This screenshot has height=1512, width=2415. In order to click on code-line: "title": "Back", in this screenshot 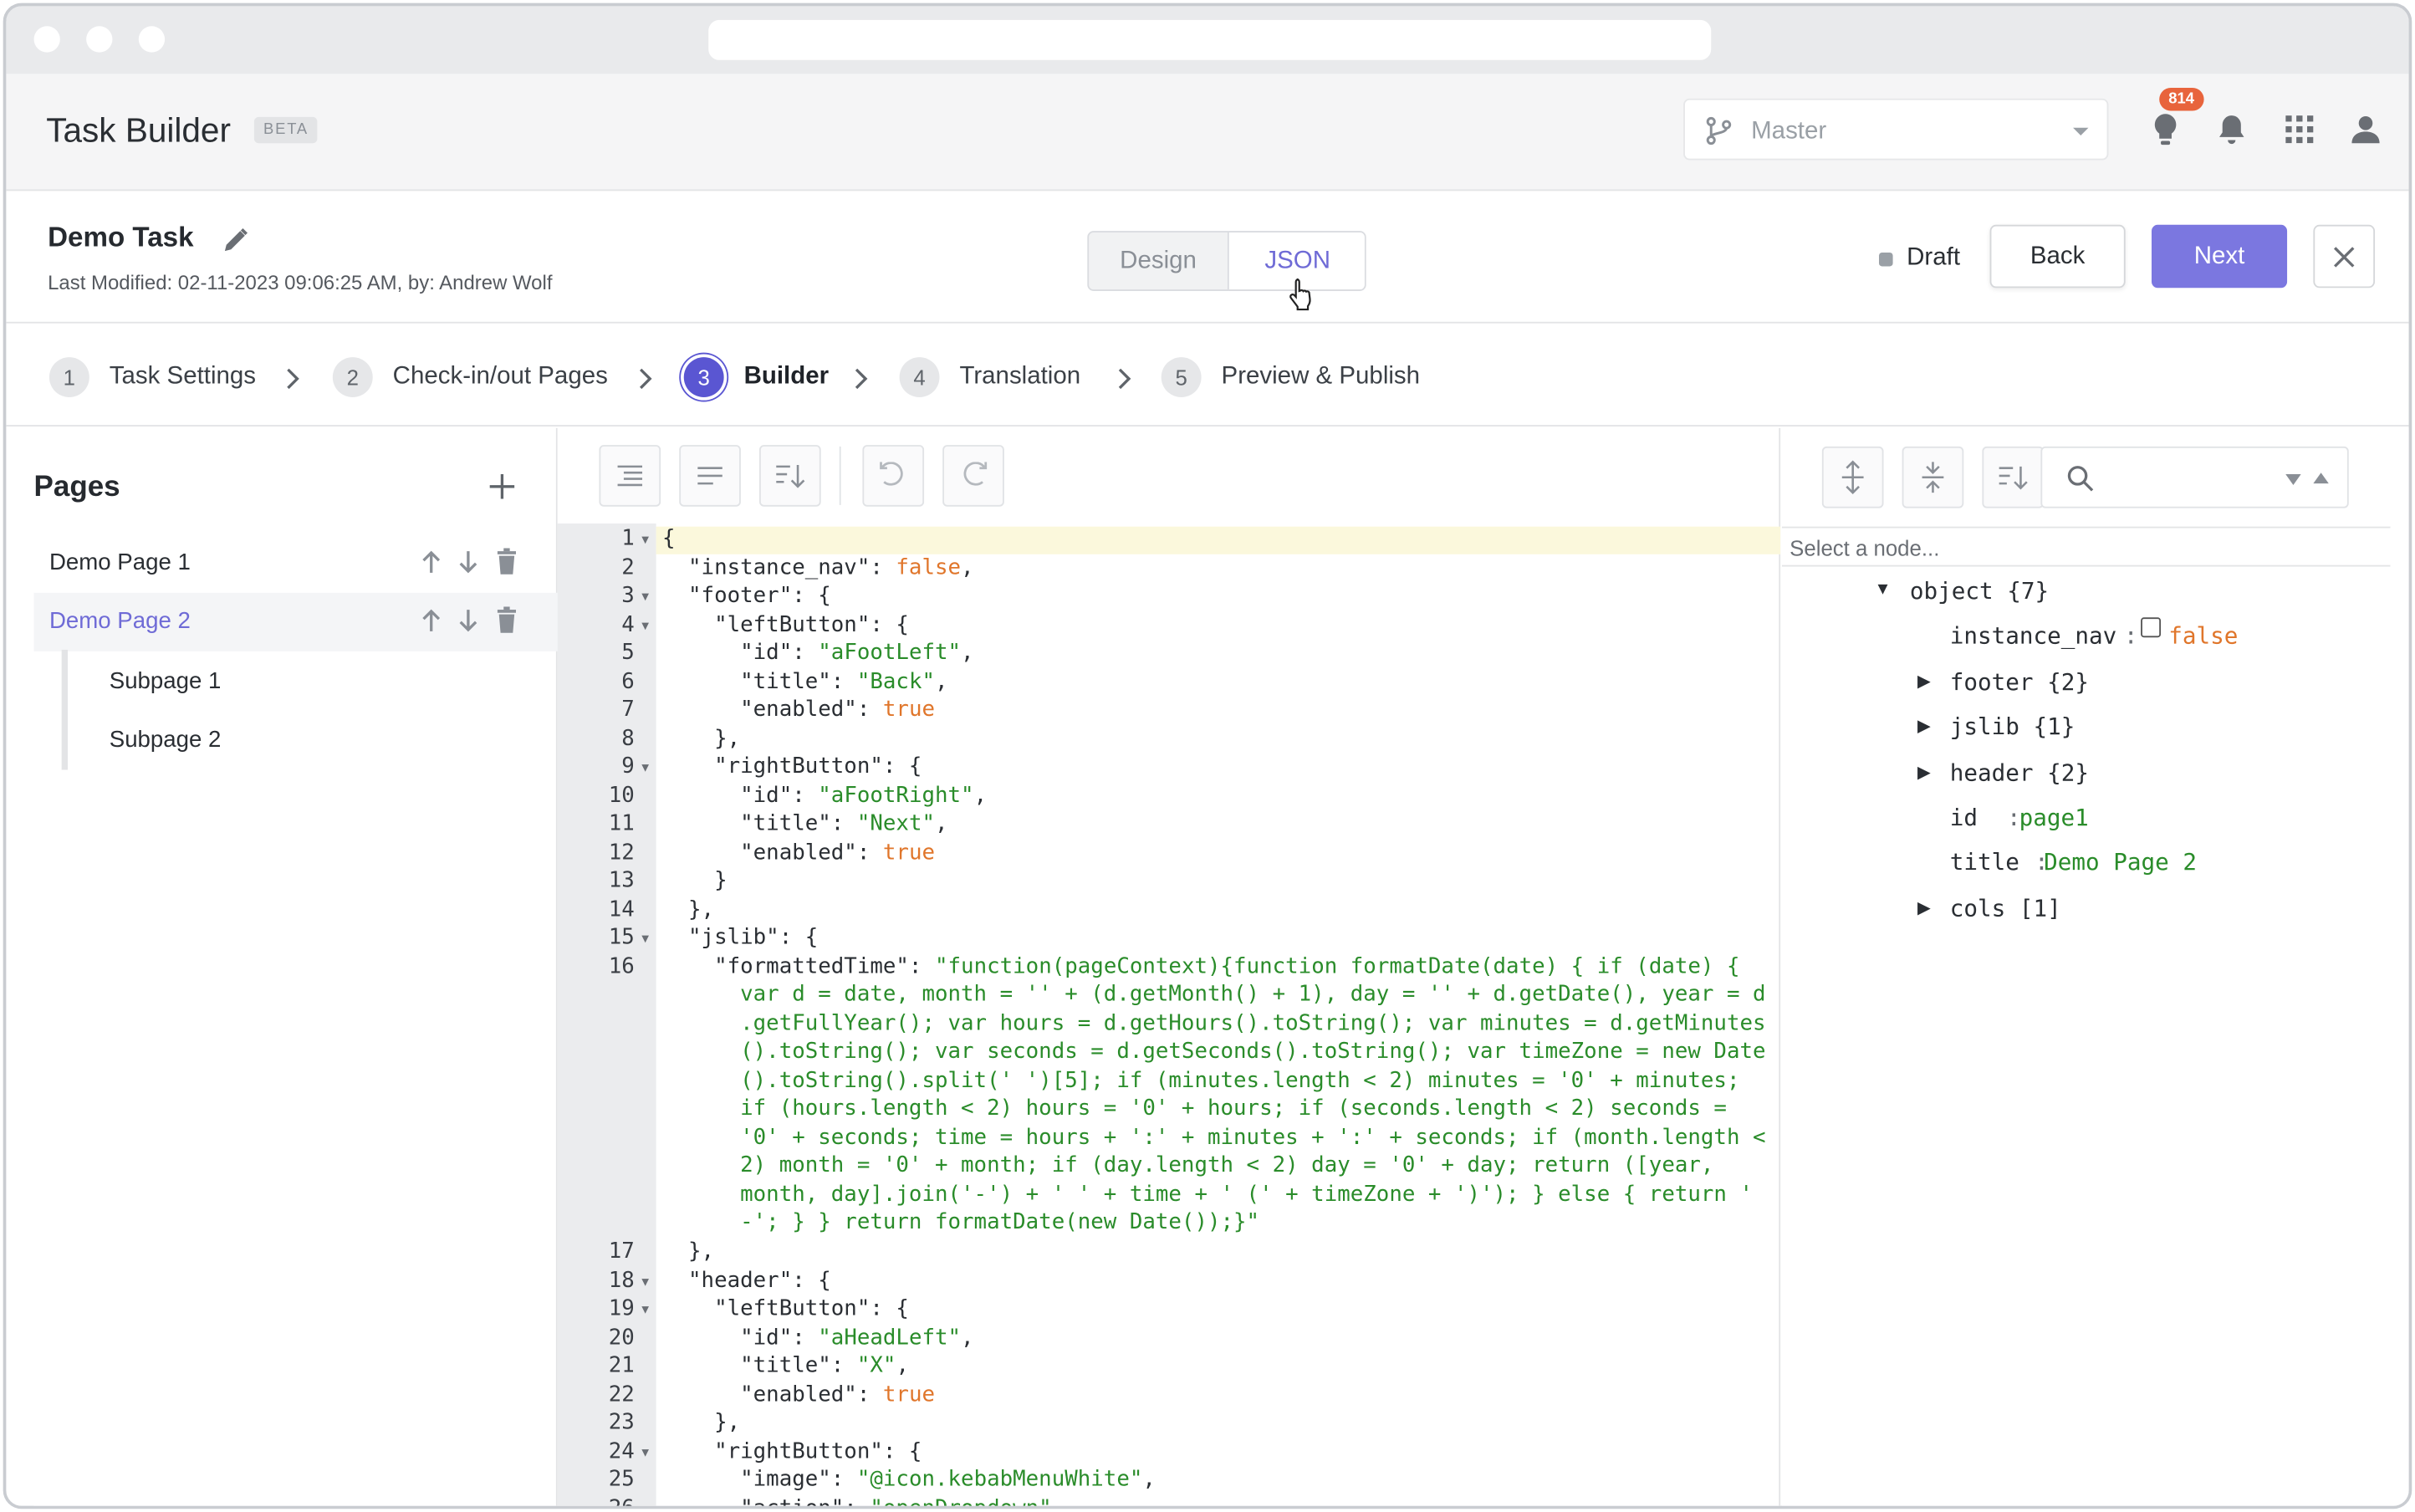, I will do `click(805, 681)`.